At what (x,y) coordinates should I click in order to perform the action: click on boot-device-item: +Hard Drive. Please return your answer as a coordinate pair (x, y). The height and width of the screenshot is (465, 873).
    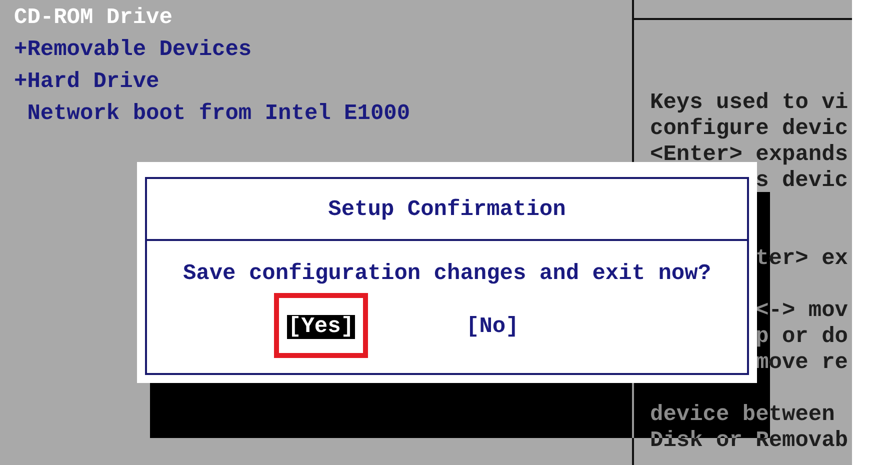
    Looking at the image, I should click on (323, 86).